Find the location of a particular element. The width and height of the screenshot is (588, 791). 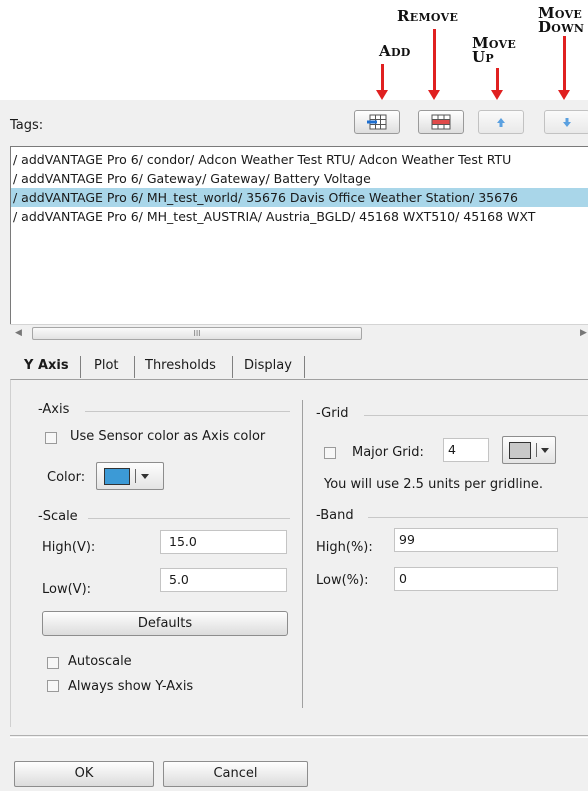

add-arrow is located at coordinates (382, 82).